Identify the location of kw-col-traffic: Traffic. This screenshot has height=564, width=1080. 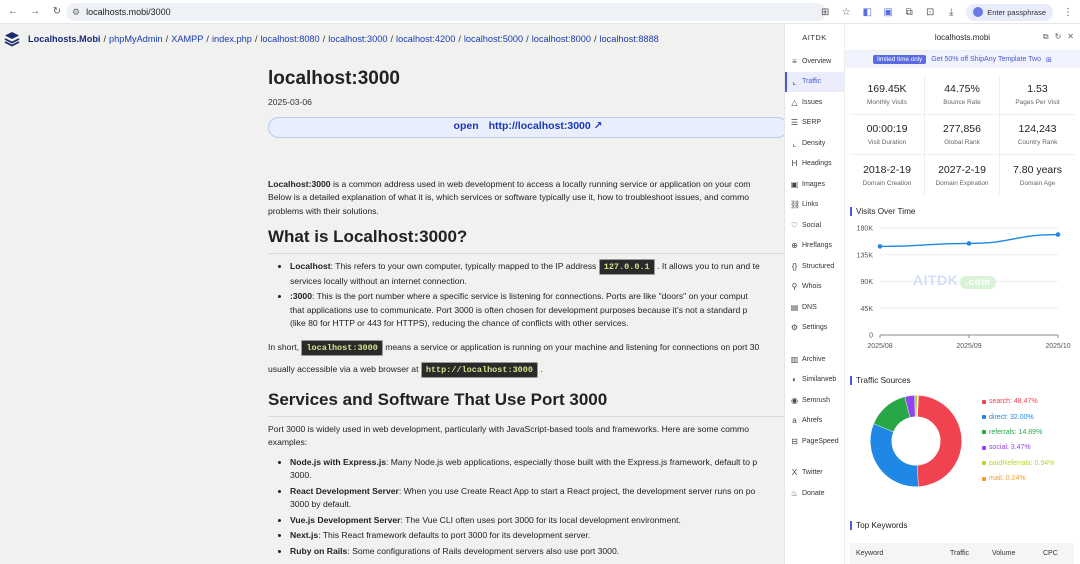
(959, 553).